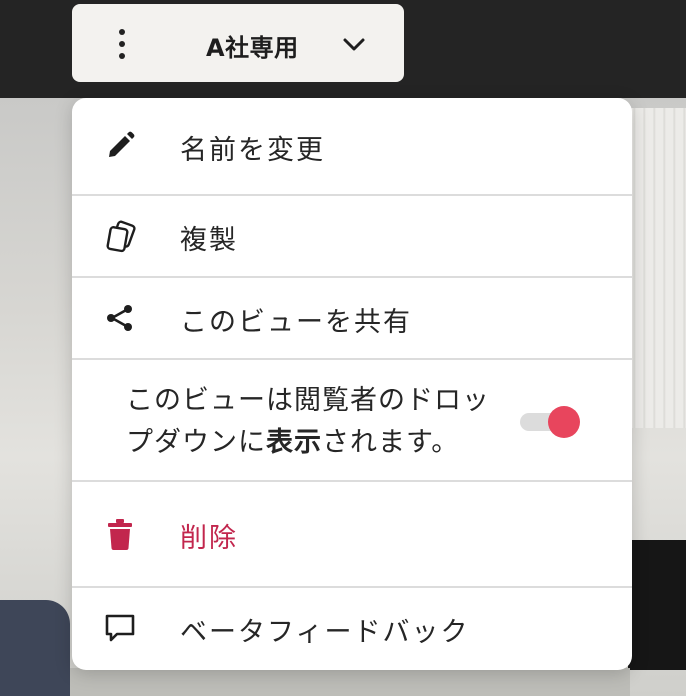 The height and width of the screenshot is (696, 686). What do you see at coordinates (564, 422) in the screenshot?
I see `toggle-knob` at bounding box center [564, 422].